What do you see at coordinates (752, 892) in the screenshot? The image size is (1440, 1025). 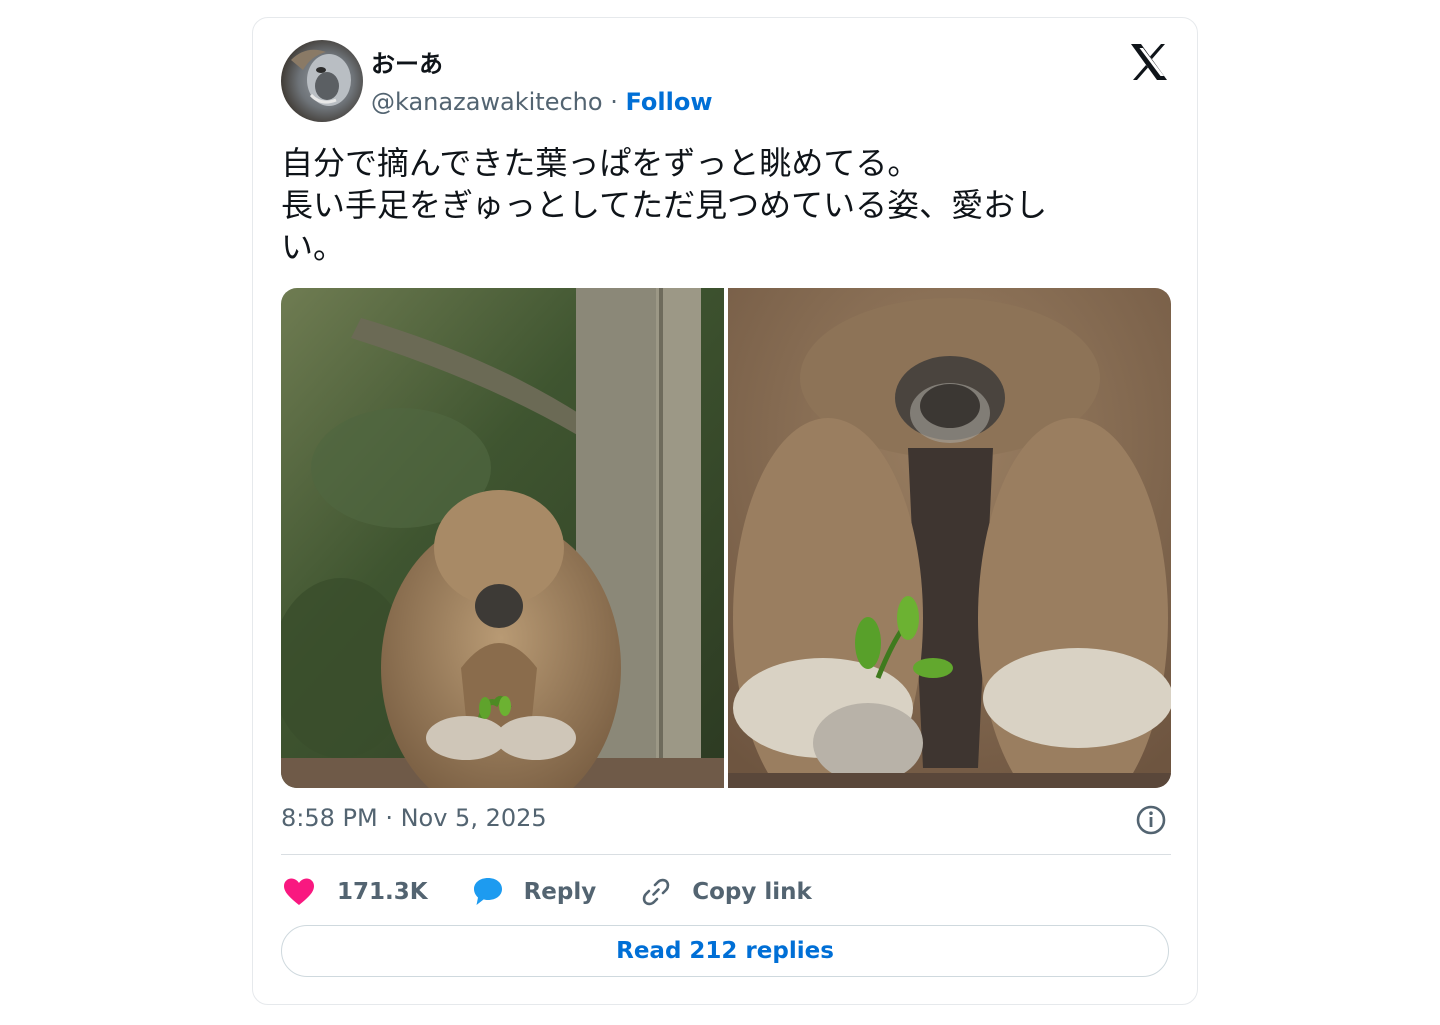 I see `copy-link-label: Copy link` at bounding box center [752, 892].